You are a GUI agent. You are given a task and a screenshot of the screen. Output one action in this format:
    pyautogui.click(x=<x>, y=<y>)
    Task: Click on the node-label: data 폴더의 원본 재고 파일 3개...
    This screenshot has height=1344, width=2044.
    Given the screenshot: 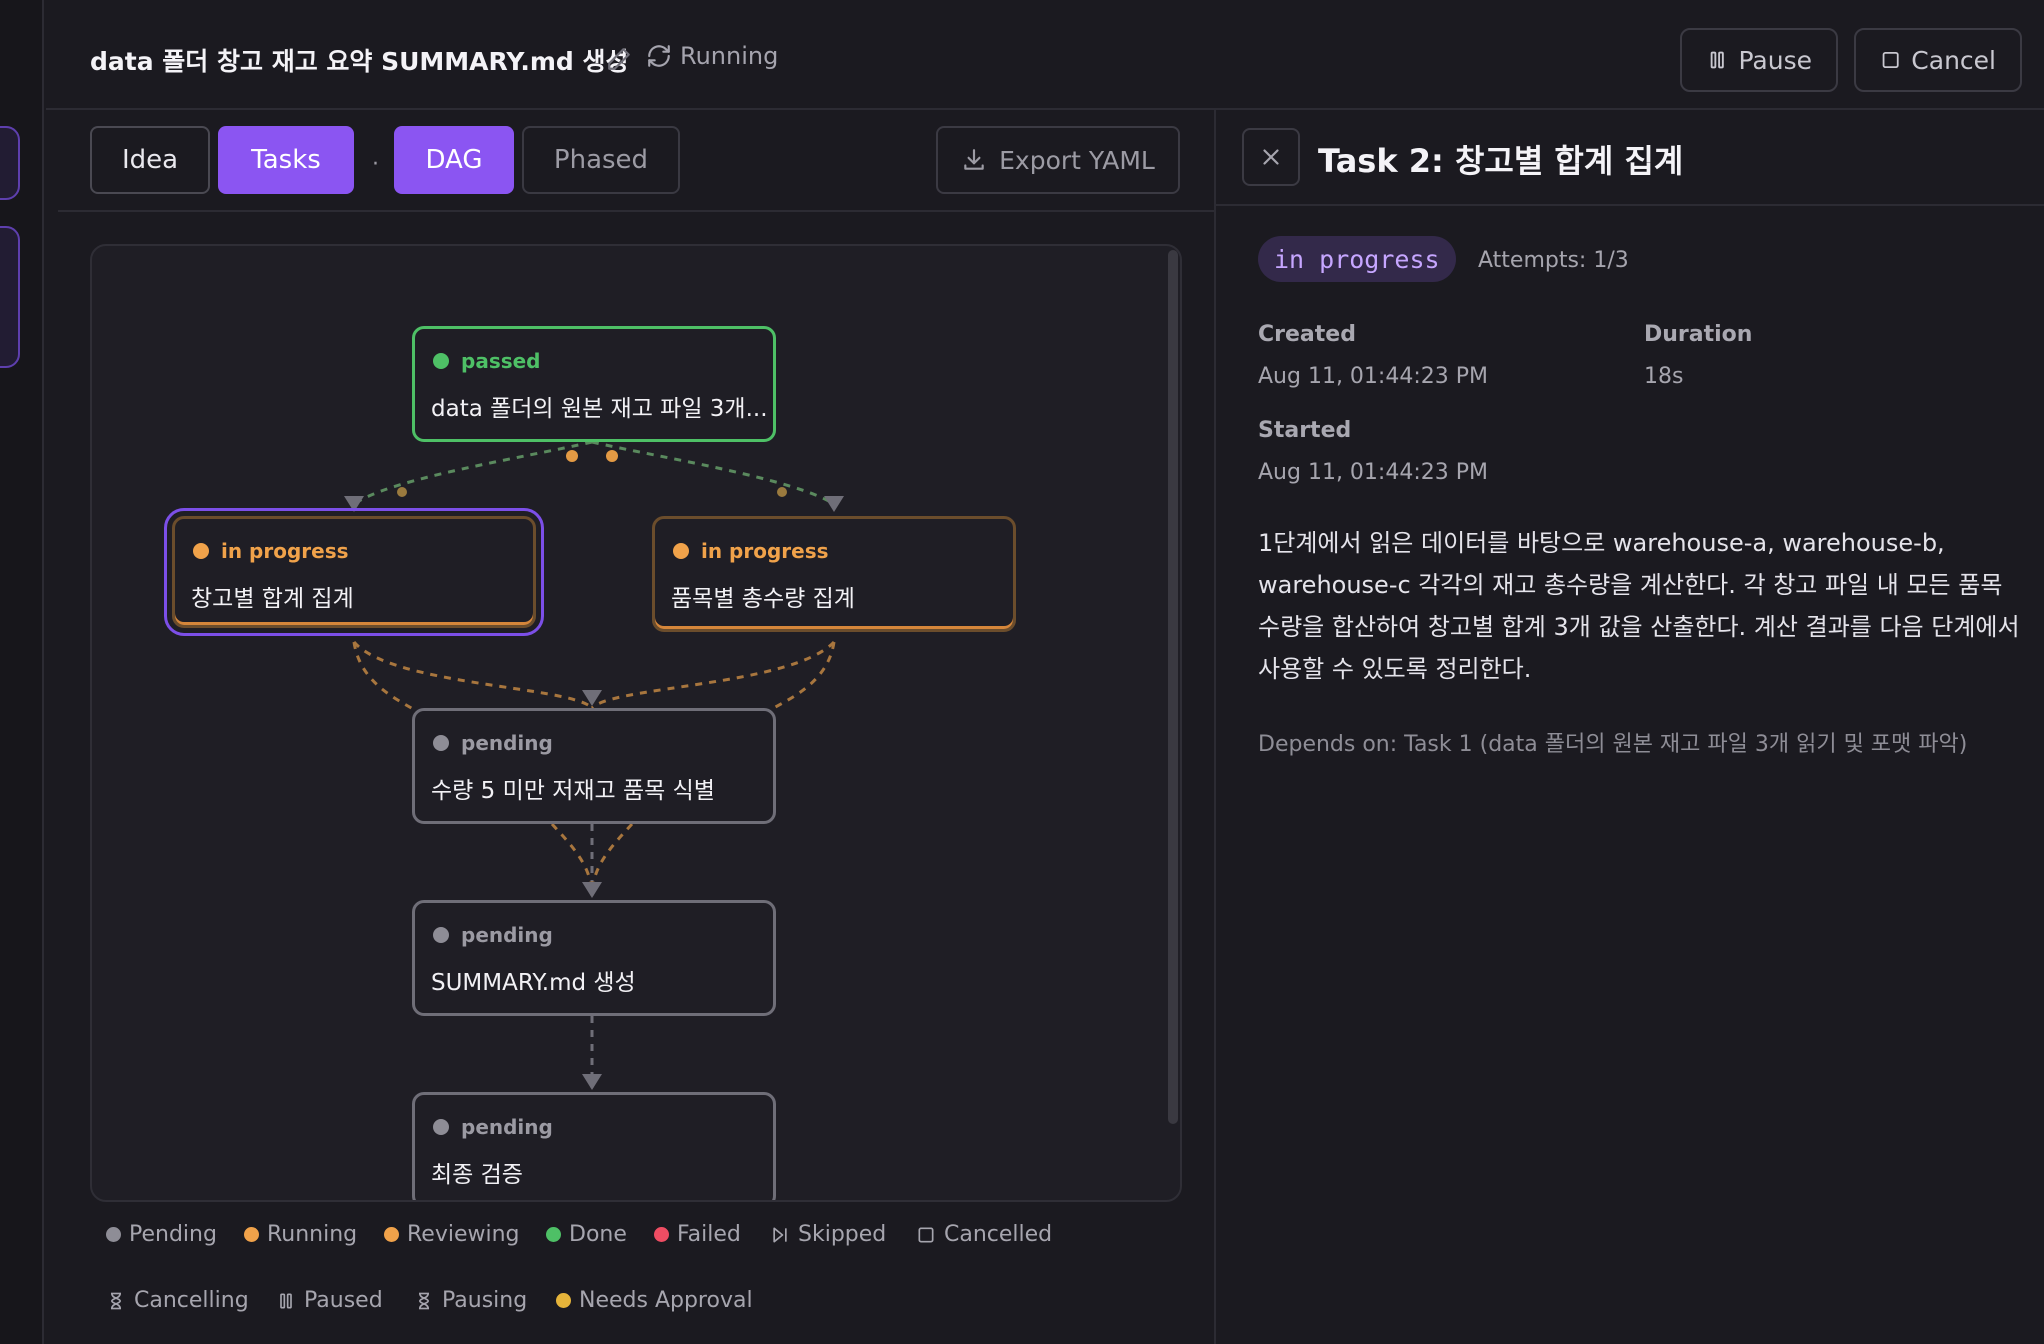 What is the action you would take?
    pyautogui.click(x=599, y=409)
    